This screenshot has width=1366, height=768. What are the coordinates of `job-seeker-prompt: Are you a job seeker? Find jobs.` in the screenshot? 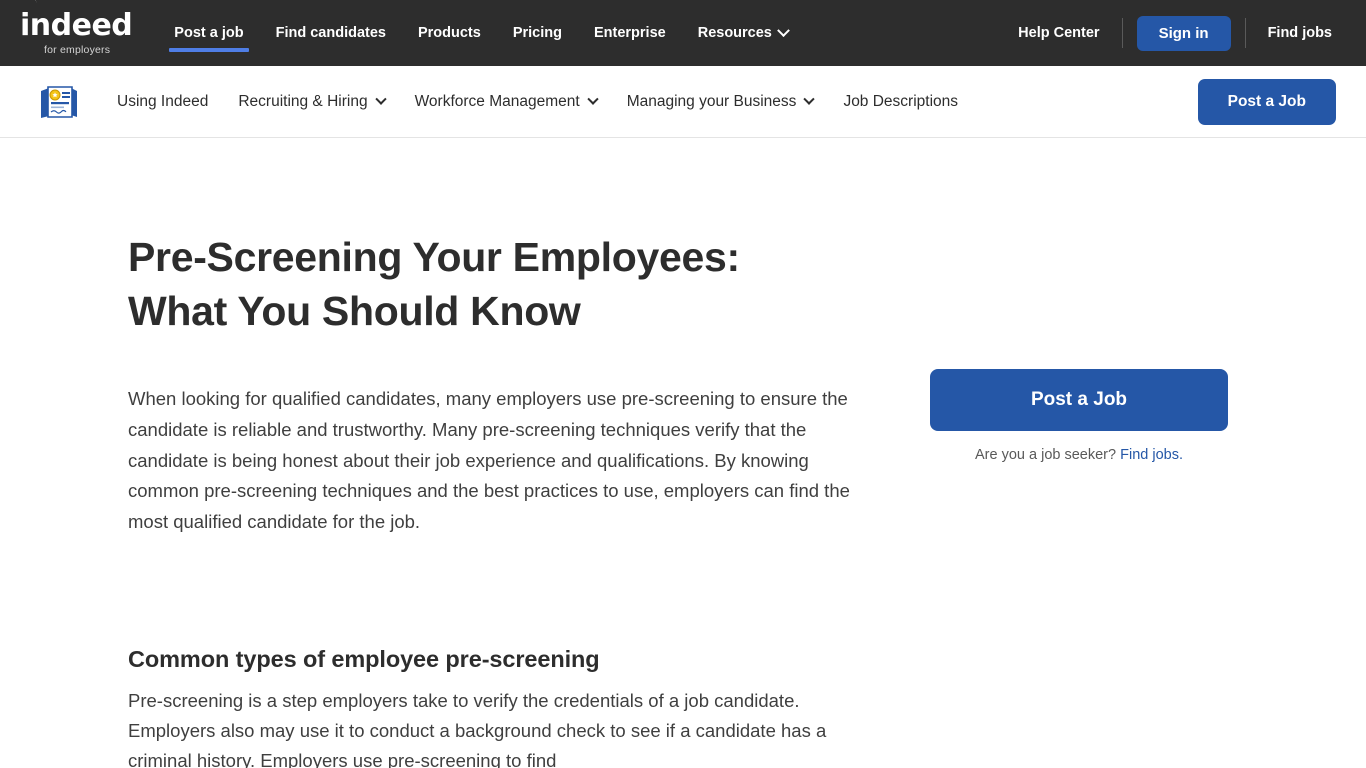 It's located at (1079, 455).